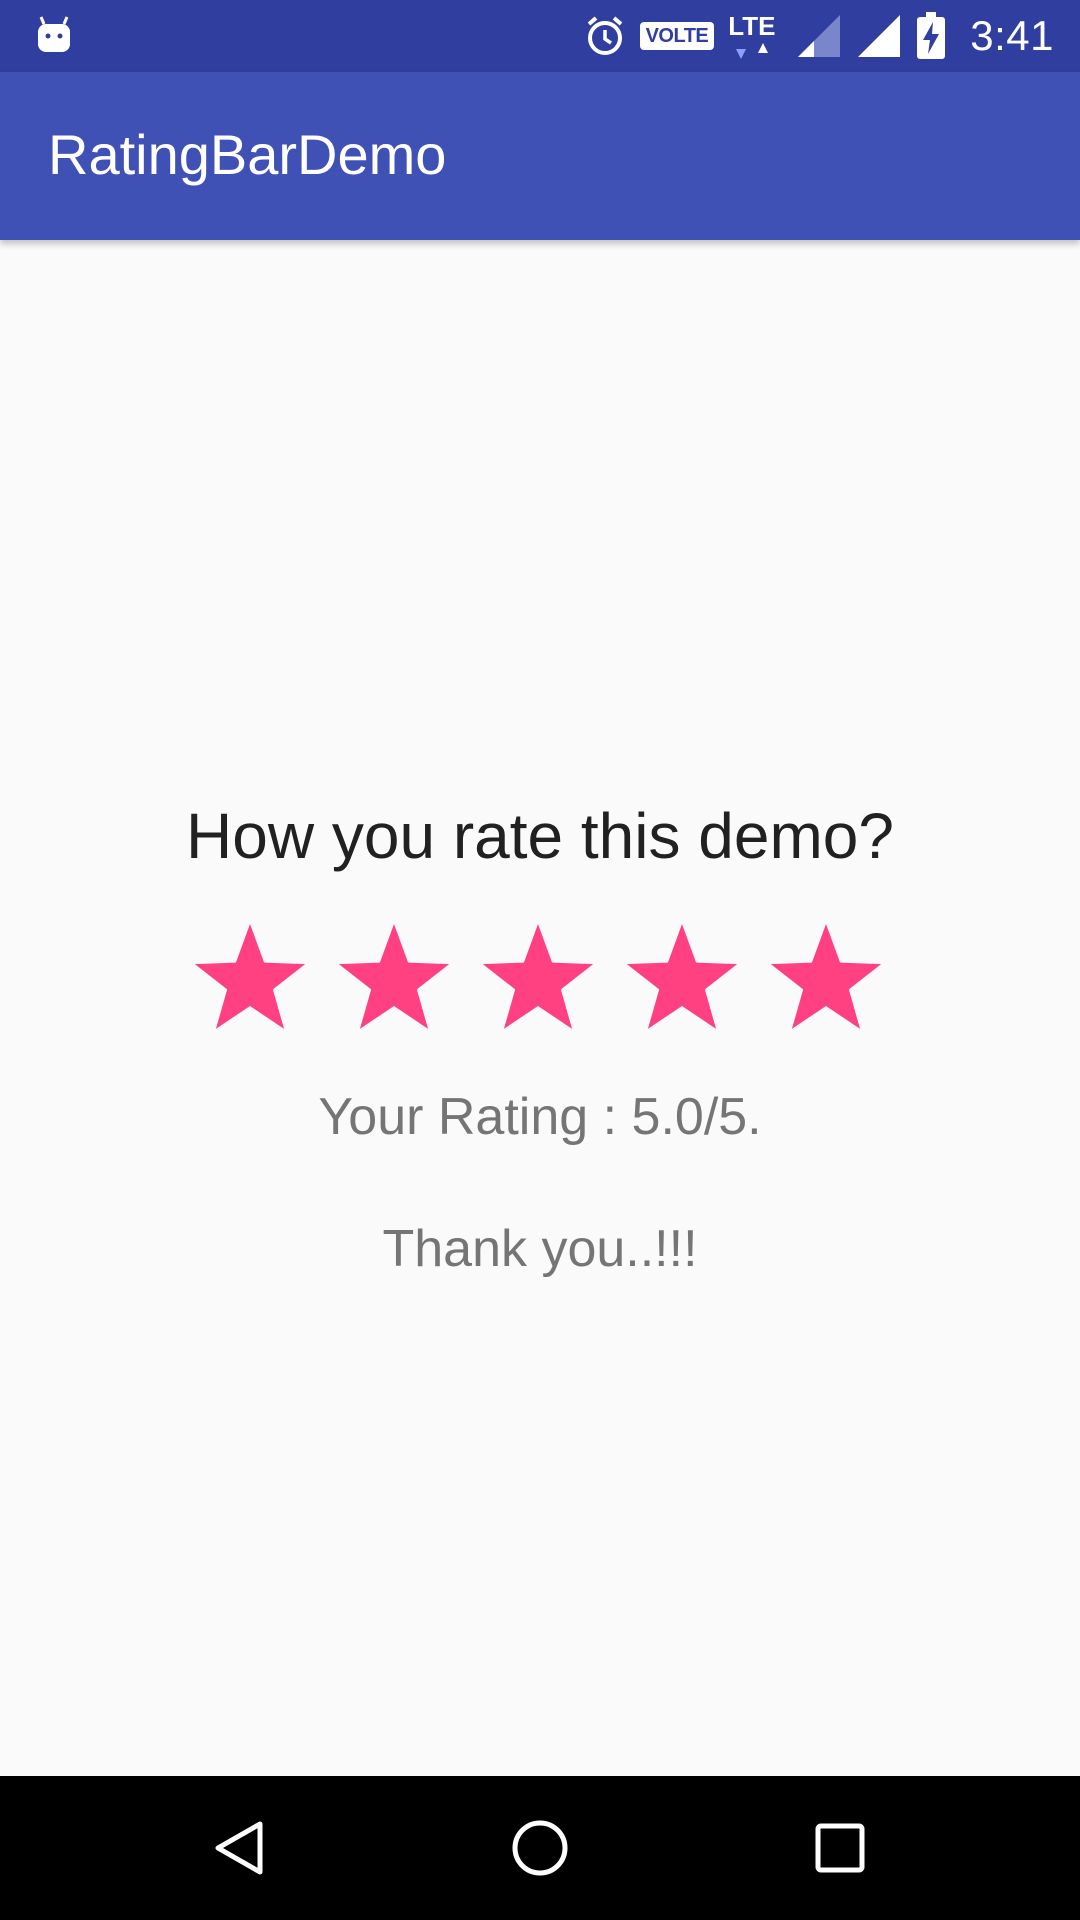  Describe the element at coordinates (540, 1249) in the screenshot. I see `thank-you-text: Thank you..!!!` at that location.